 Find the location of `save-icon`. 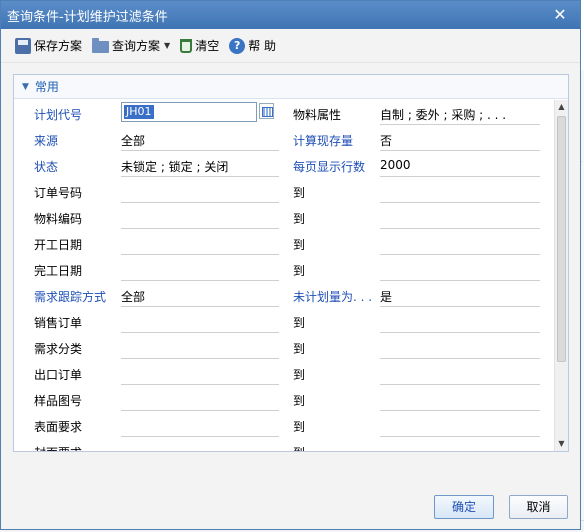

save-icon is located at coordinates (23, 45).